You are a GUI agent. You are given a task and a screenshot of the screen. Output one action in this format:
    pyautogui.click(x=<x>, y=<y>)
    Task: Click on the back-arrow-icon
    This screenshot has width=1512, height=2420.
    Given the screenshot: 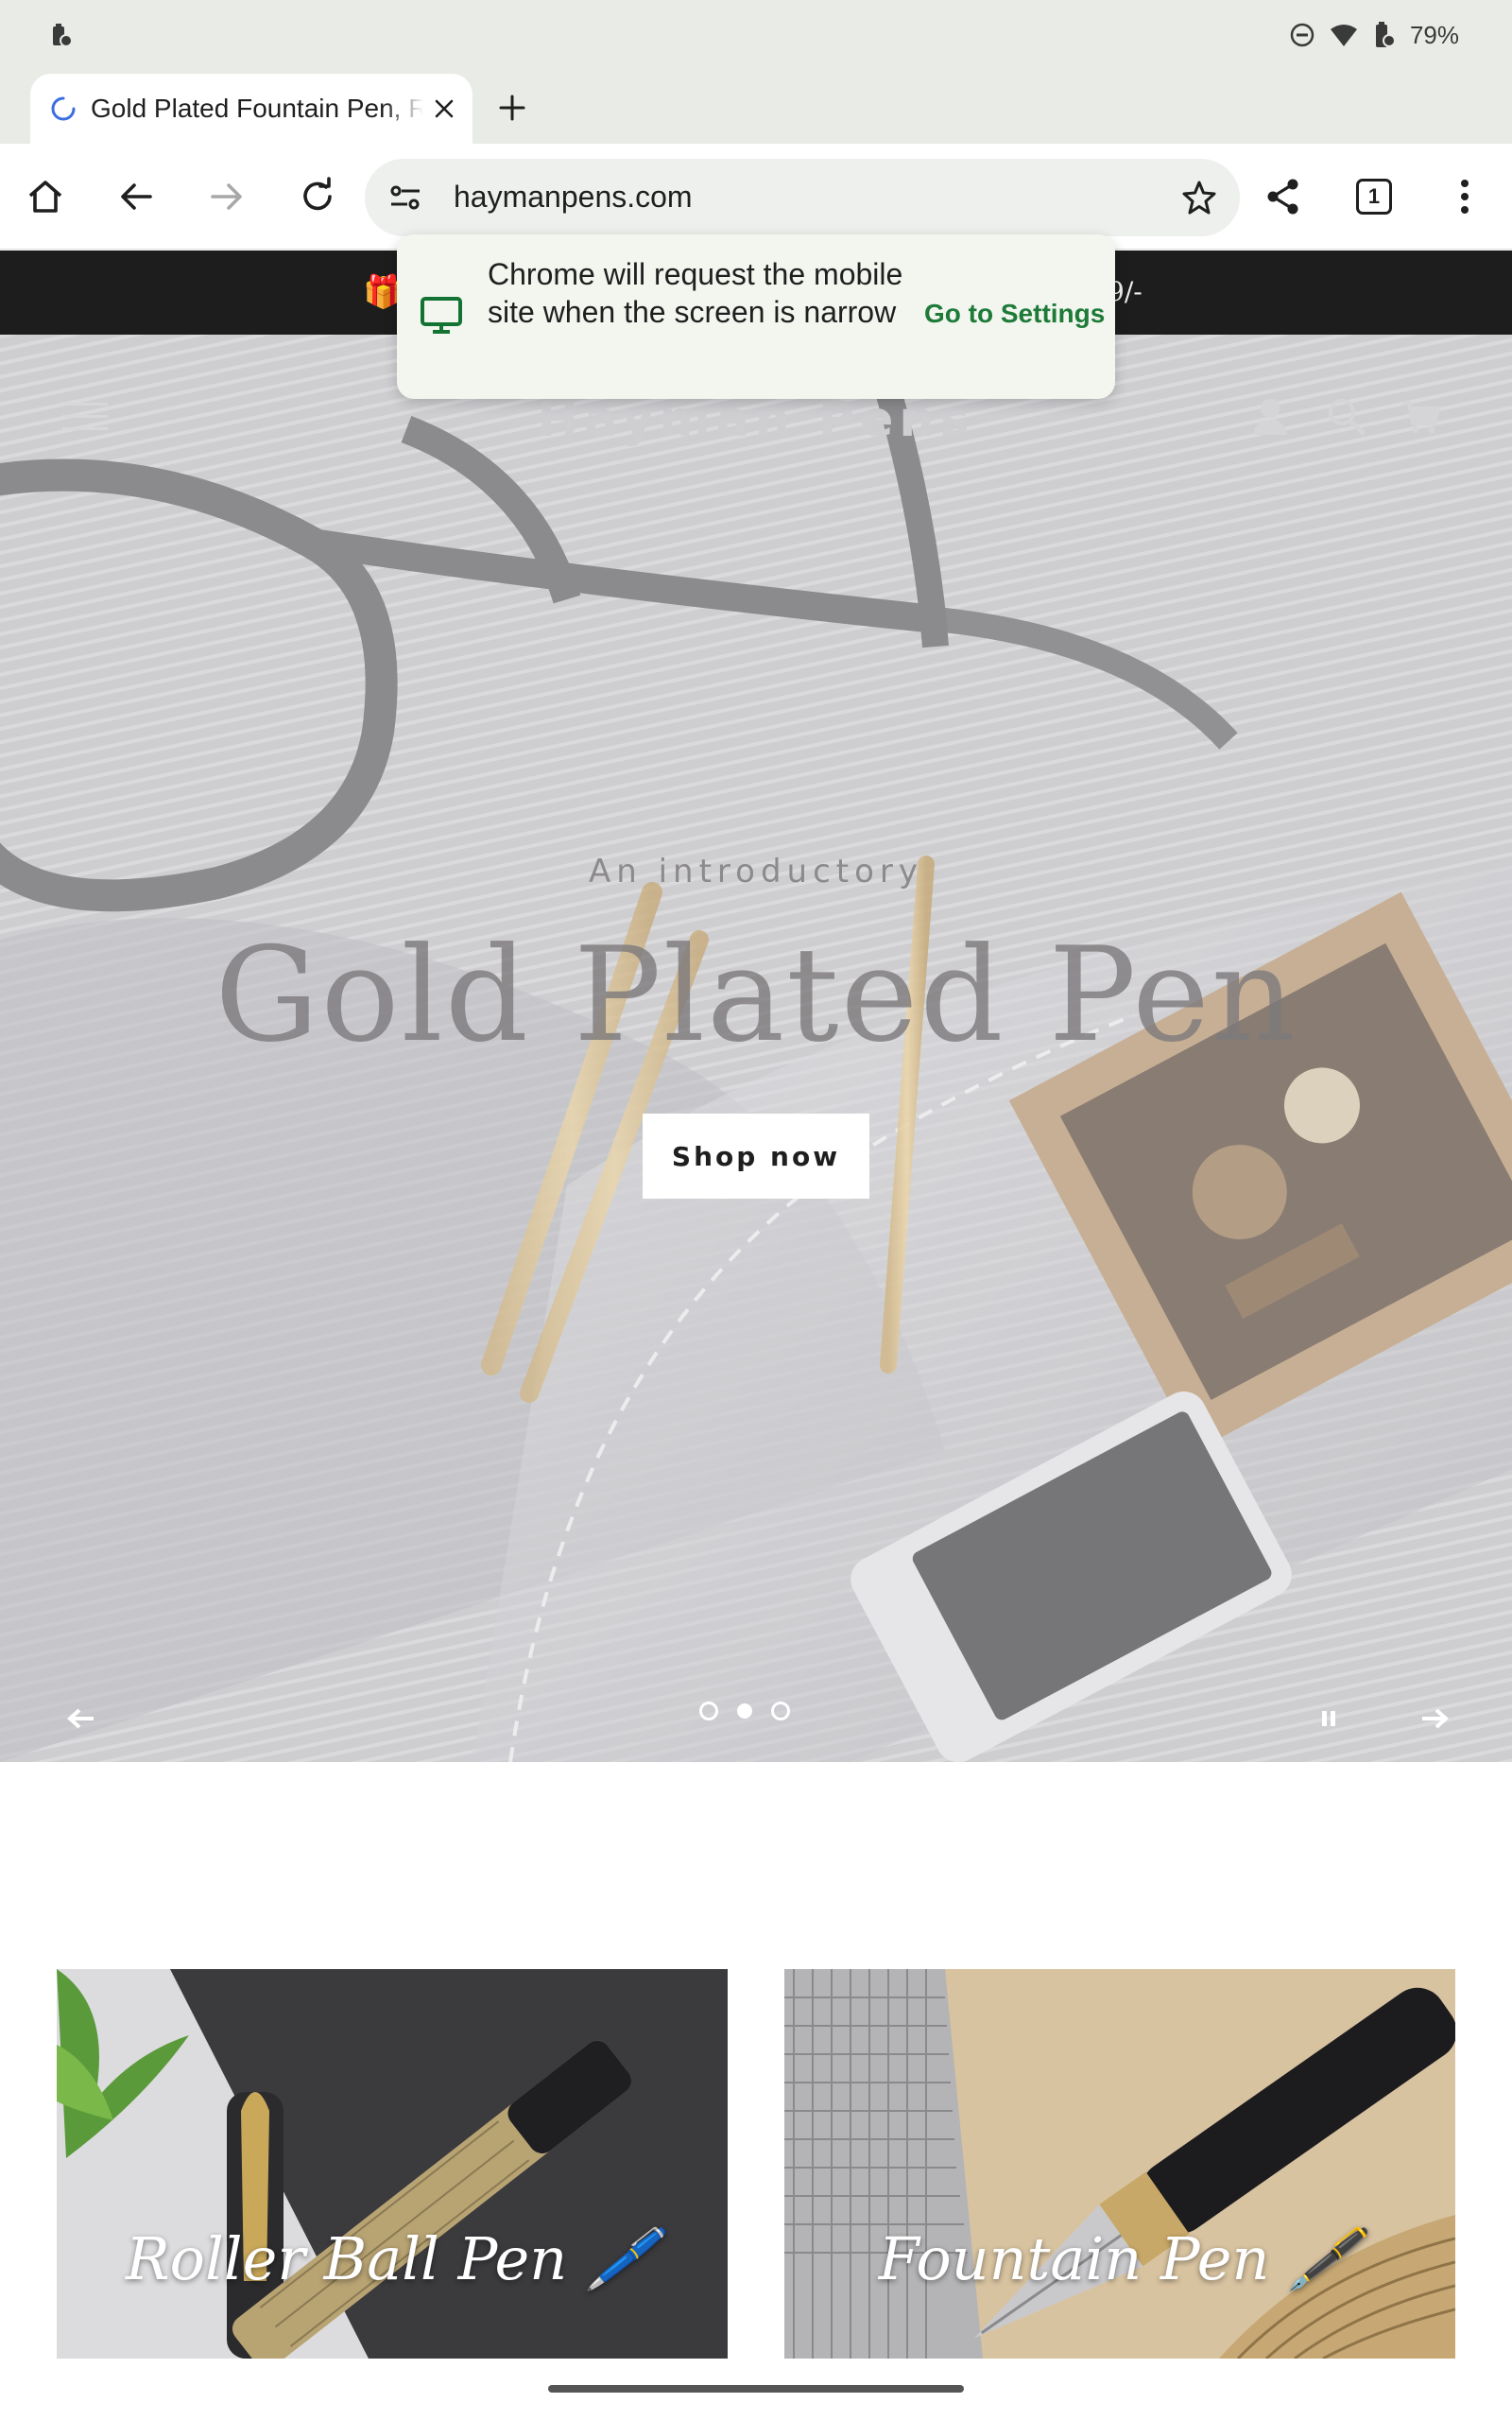 What is the action you would take?
    pyautogui.click(x=136, y=196)
    